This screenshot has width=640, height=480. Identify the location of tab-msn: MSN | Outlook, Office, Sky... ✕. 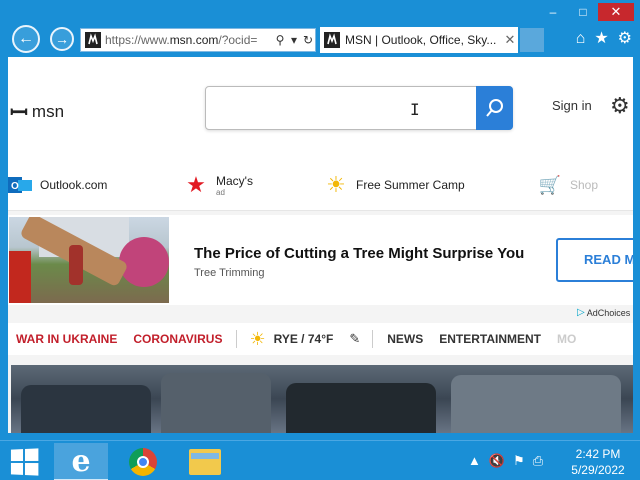
(419, 40).